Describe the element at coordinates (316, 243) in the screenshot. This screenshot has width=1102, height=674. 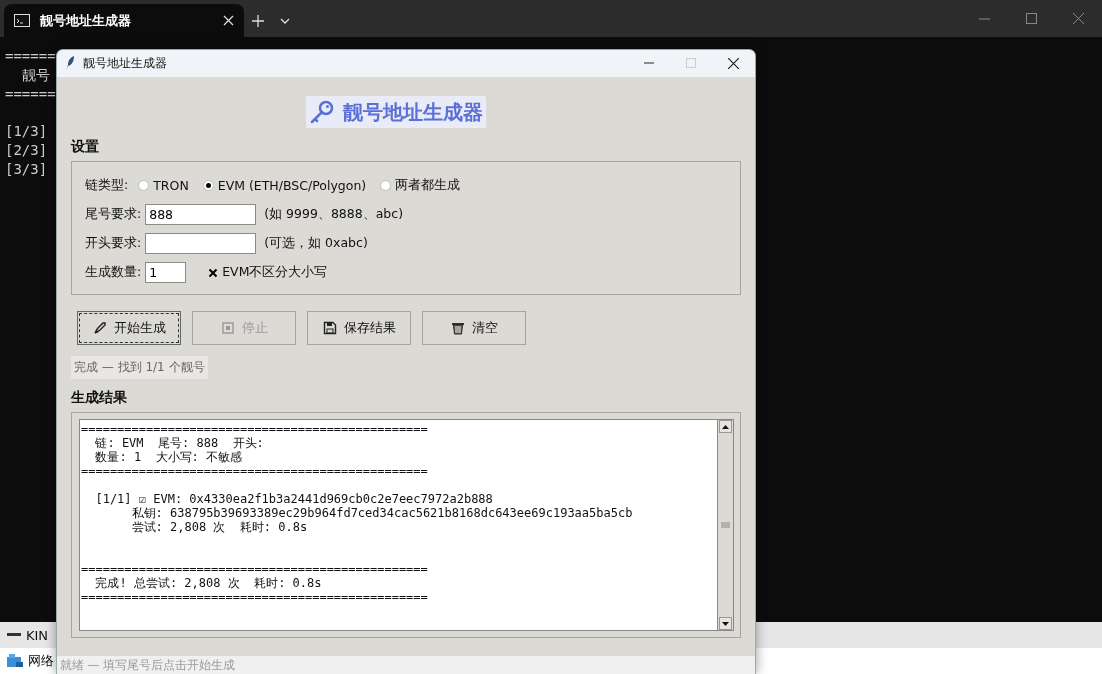
I see `field-hint: (可选，如 0xabc)` at that location.